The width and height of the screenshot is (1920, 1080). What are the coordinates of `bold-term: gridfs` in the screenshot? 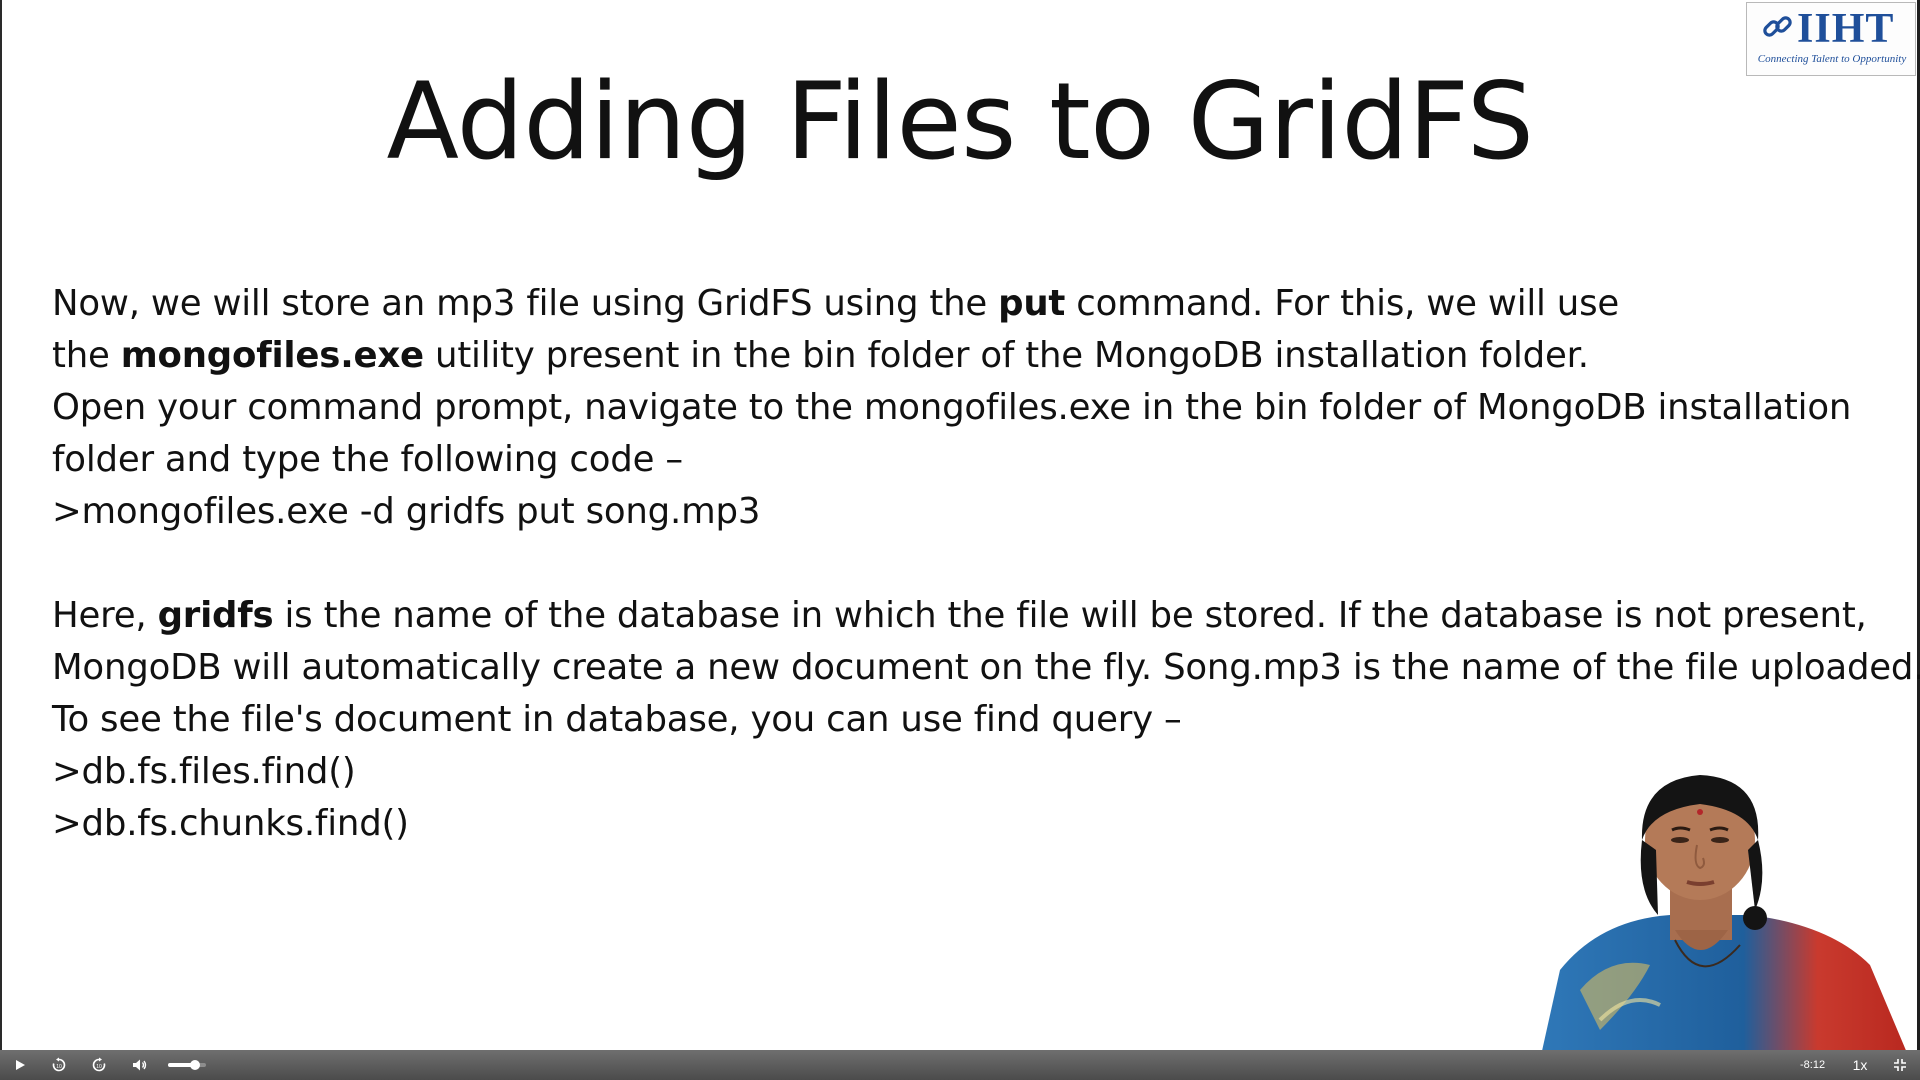 It's located at (215, 615).